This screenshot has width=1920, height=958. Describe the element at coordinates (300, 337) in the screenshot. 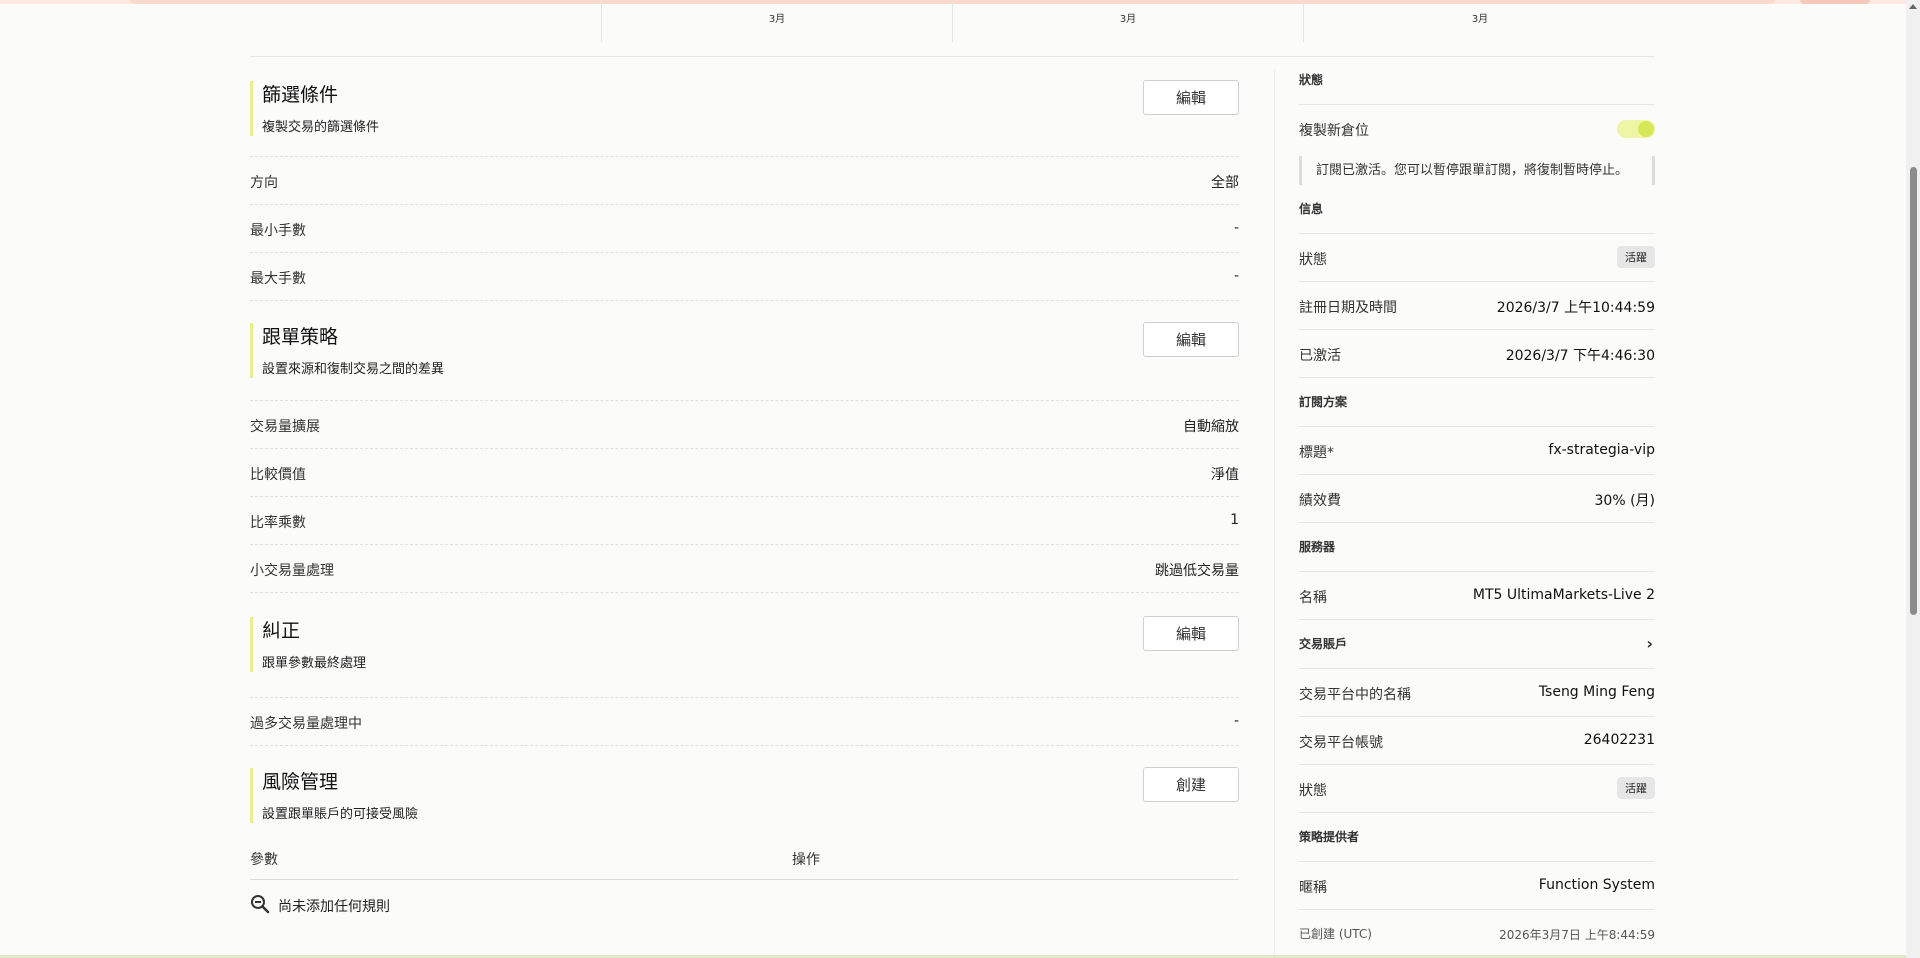

I see `section-title: 跟單策略` at that location.